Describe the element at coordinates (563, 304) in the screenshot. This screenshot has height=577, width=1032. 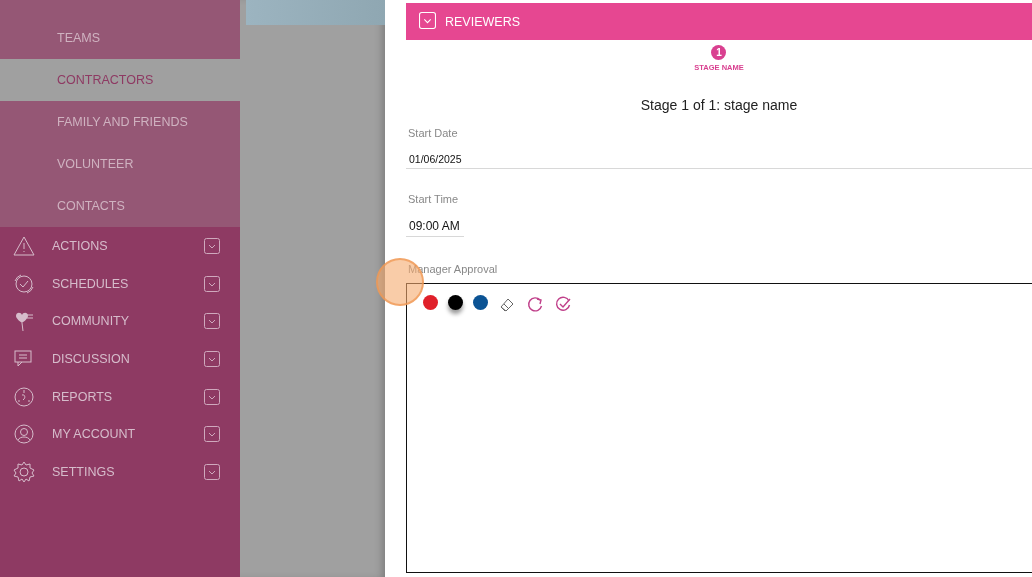
I see `check-circle-icon` at that location.